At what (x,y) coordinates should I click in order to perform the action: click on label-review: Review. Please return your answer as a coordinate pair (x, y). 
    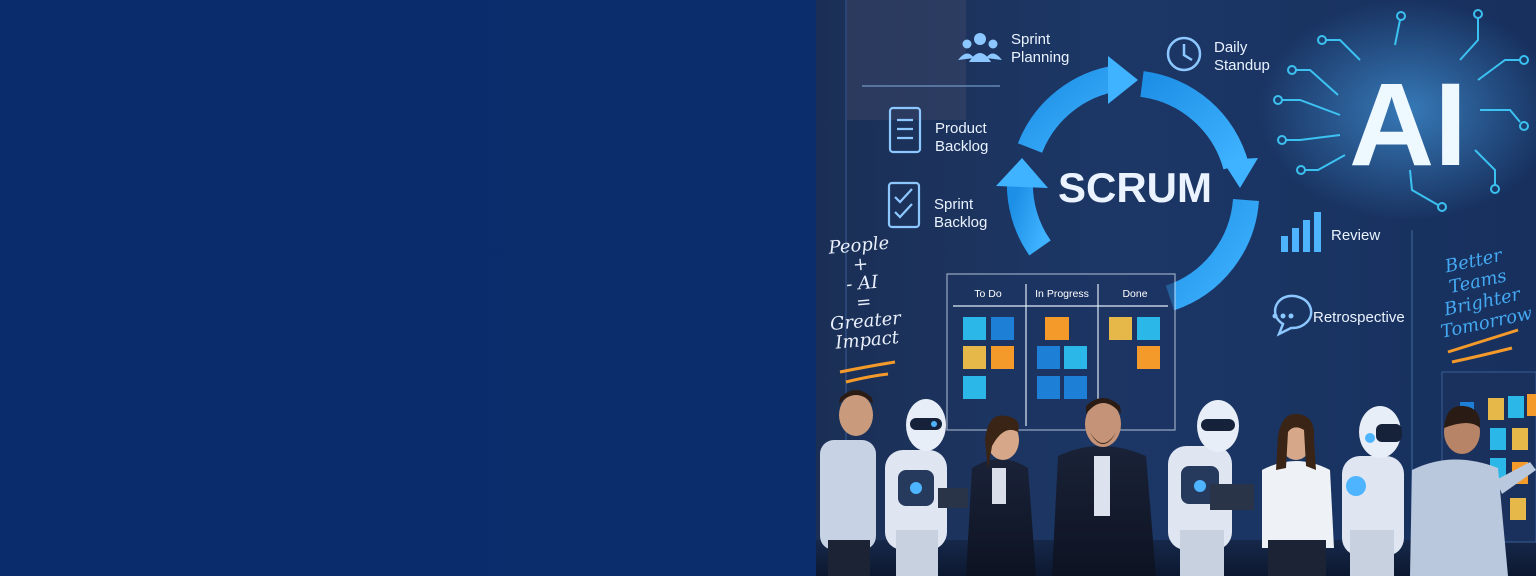
    Looking at the image, I should click on (1356, 235).